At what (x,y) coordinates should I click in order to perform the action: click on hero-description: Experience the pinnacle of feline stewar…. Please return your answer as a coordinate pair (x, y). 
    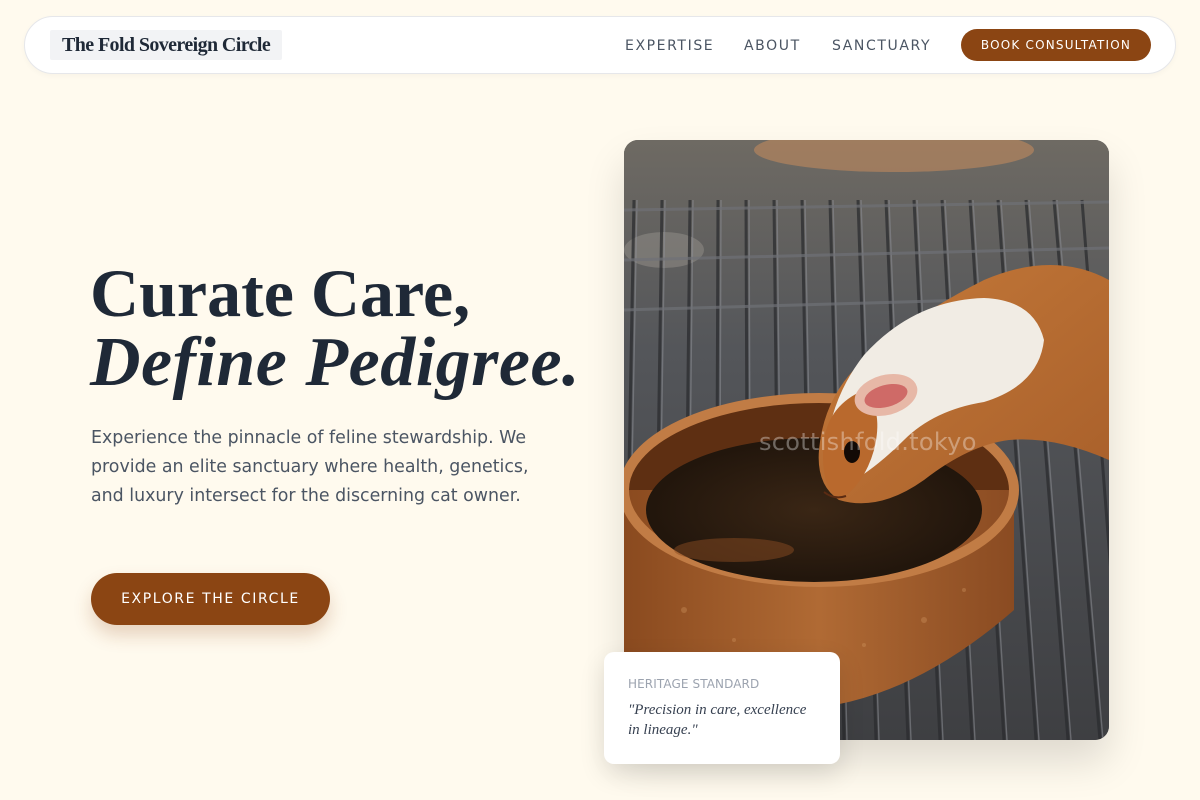
    Looking at the image, I should click on (310, 467).